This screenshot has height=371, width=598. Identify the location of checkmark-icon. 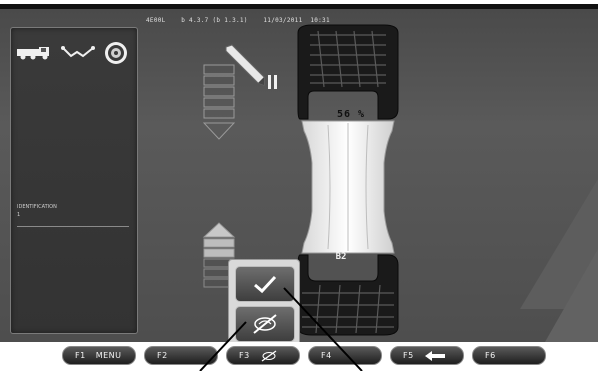
(265, 284).